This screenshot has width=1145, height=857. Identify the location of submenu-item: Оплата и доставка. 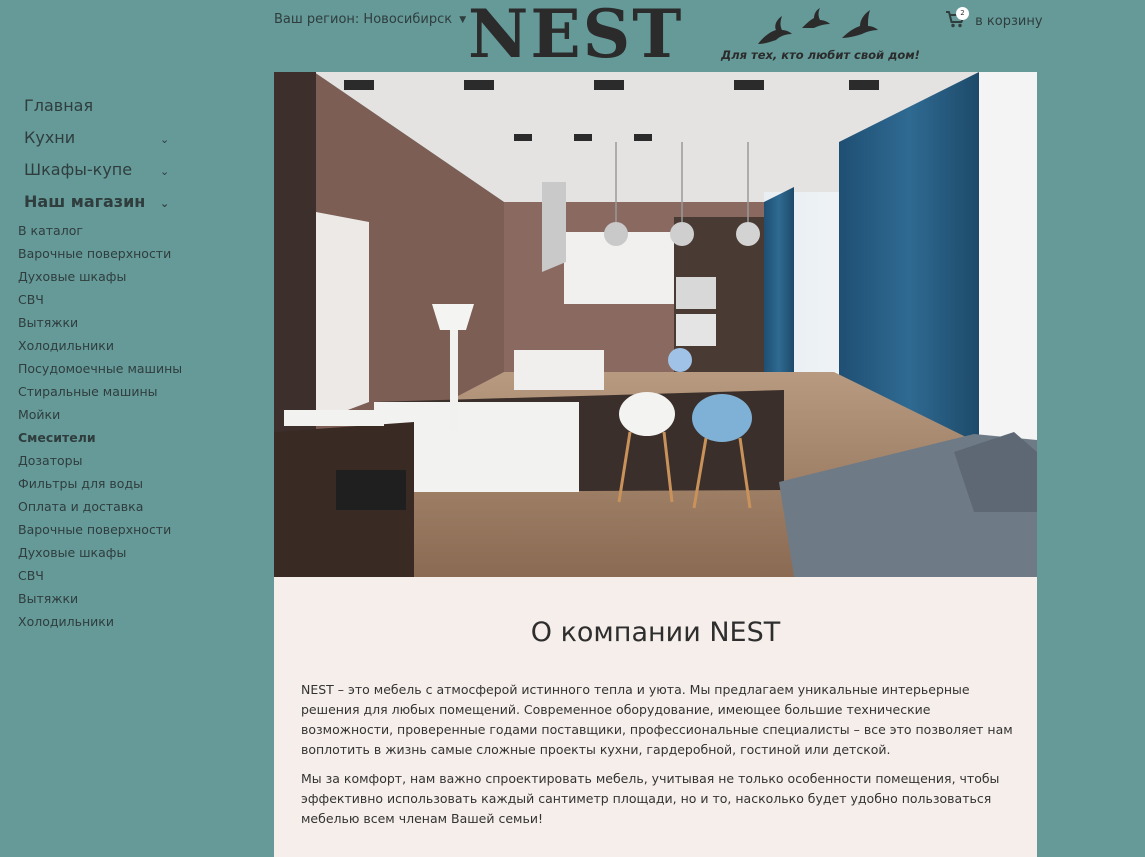
(130, 509).